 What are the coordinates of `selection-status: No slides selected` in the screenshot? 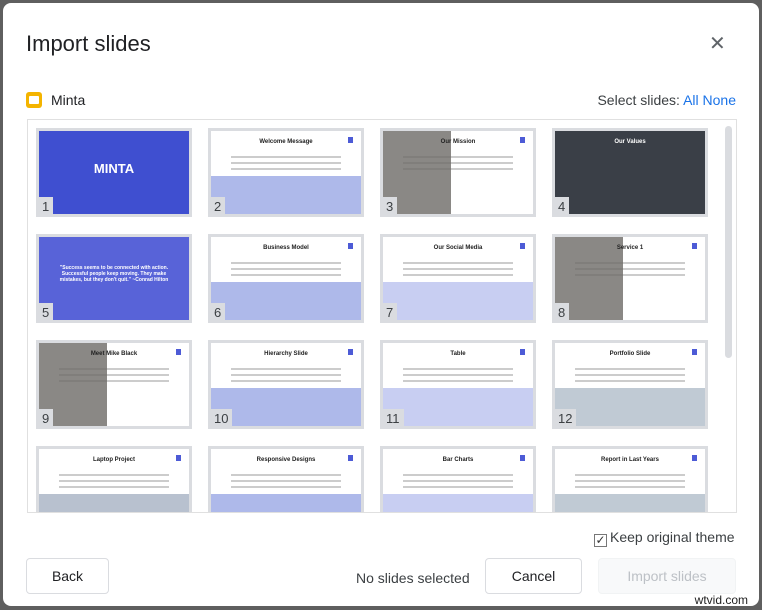 It's located at (413, 578).